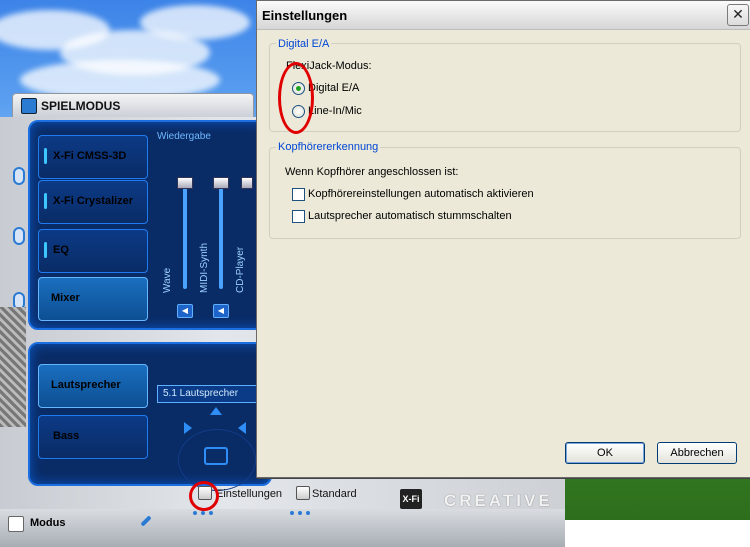 The image size is (750, 547). Describe the element at coordinates (65, 298) in the screenshot. I see `tab-label: Mixer` at that location.